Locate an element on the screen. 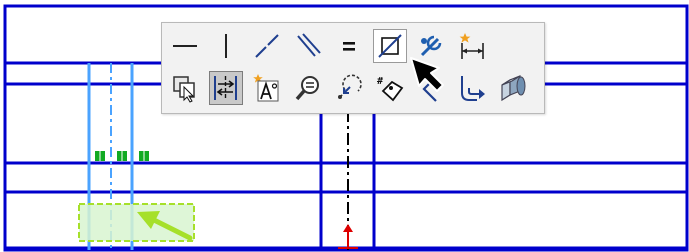 Image resolution: width=689 pixels, height=252 pixels. vertical-relation-icon is located at coordinates (226, 46).